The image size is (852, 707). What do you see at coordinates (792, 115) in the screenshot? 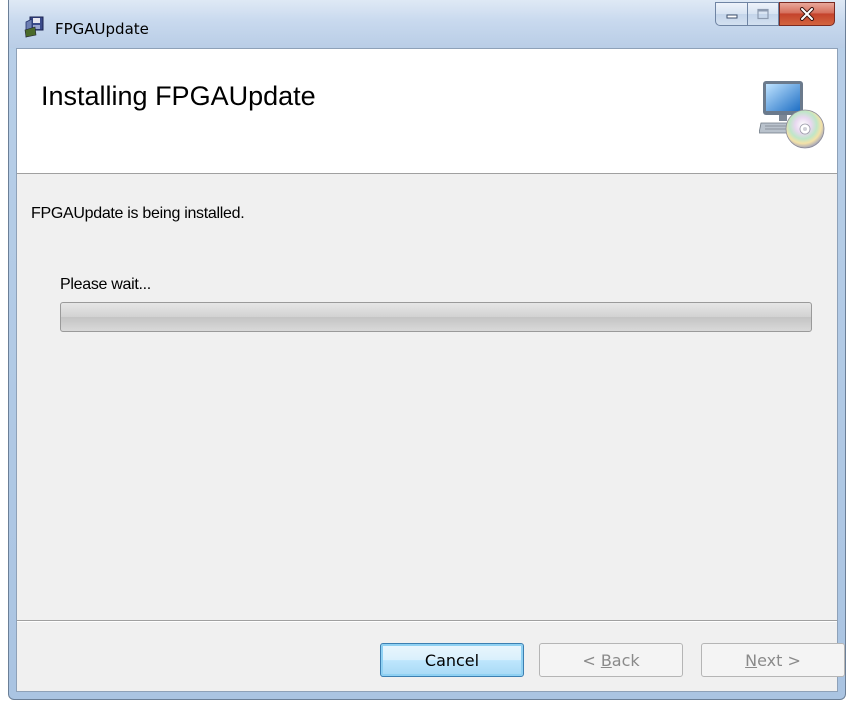
I see `computer-disc-icon` at bounding box center [792, 115].